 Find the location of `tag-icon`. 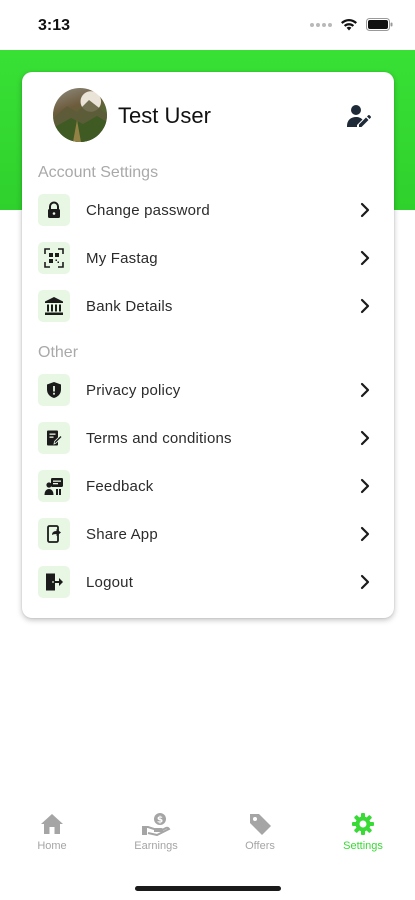

tag-icon is located at coordinates (260, 824).